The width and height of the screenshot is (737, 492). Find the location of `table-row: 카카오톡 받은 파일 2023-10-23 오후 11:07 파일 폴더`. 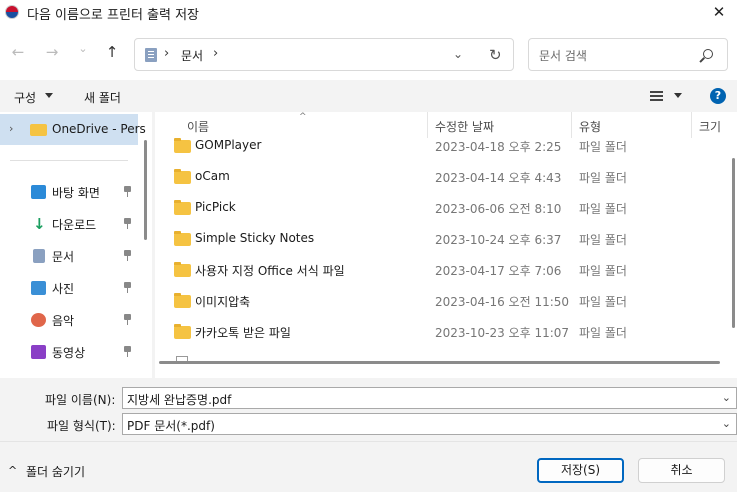

table-row: 카카오톡 받은 파일 2023-10-23 오후 11:07 파일 폴더 is located at coordinates (435, 331).